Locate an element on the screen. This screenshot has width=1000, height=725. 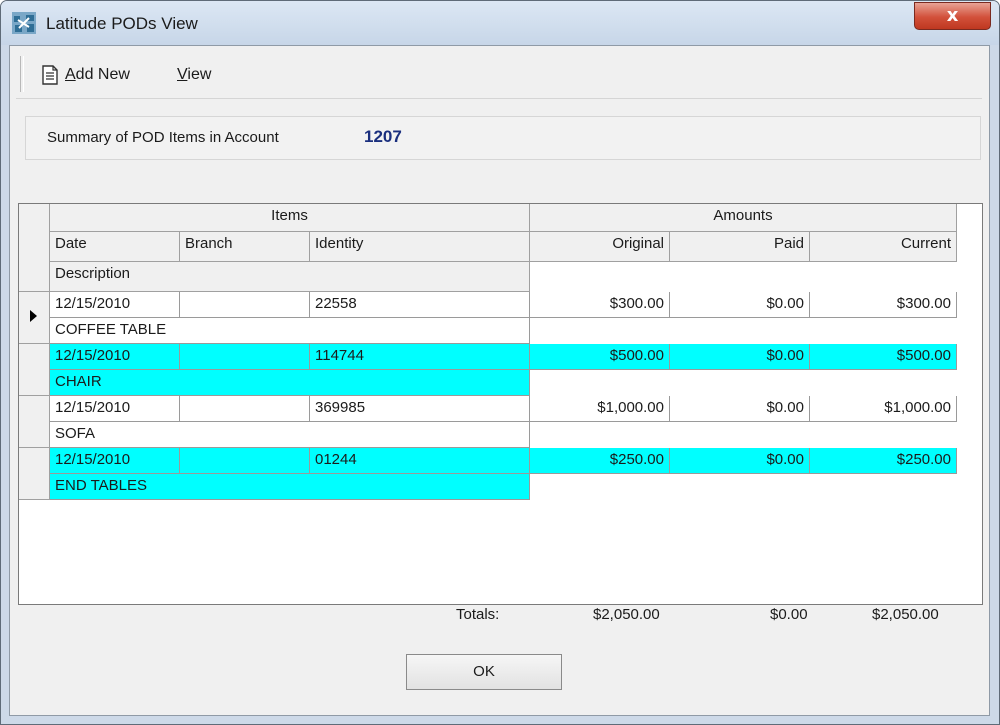
column-header-branch: Branch is located at coordinates (245, 247).